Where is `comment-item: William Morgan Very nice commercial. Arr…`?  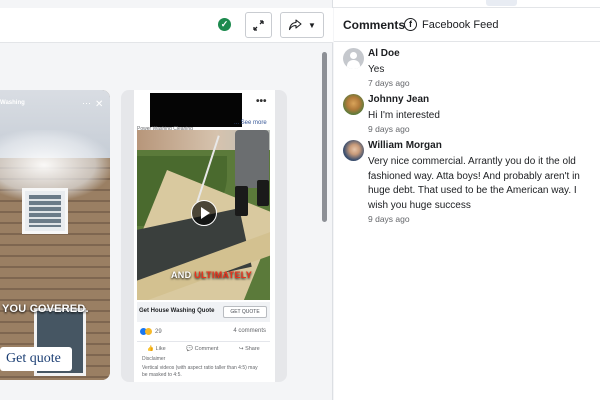
comment-item: William Morgan Very nice commercial. Arr… is located at coordinates (468, 186).